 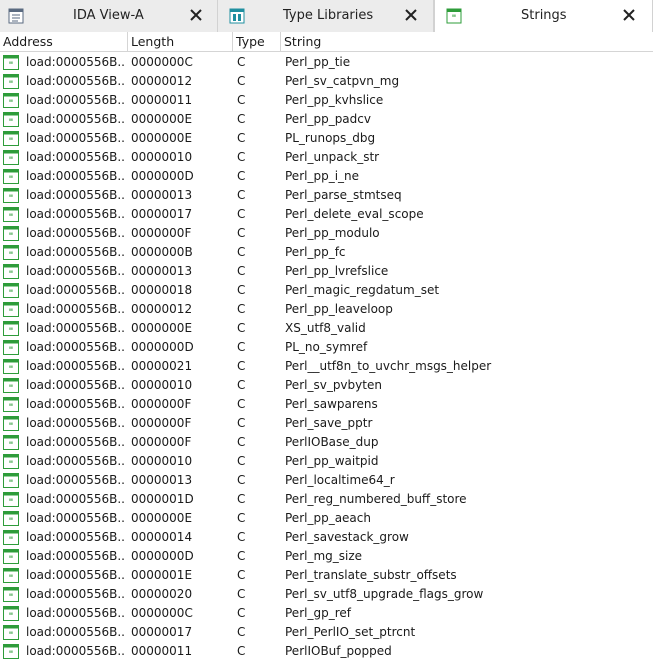 I want to click on table-row: " load:0000556B... 0000000C C Perl_gp_ref, so click(x=326, y=613).